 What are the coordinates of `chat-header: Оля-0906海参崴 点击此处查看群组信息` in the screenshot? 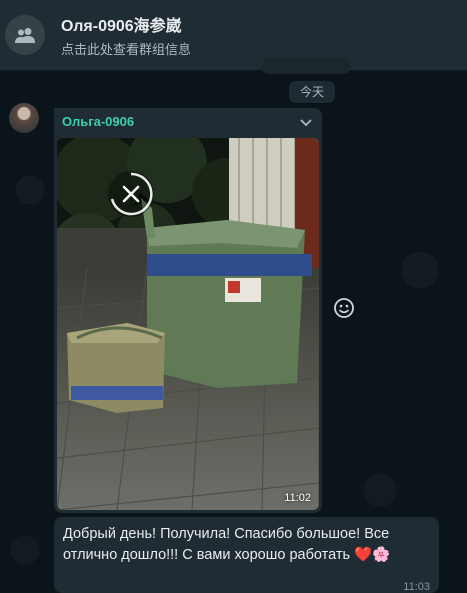 It's located at (233, 35).